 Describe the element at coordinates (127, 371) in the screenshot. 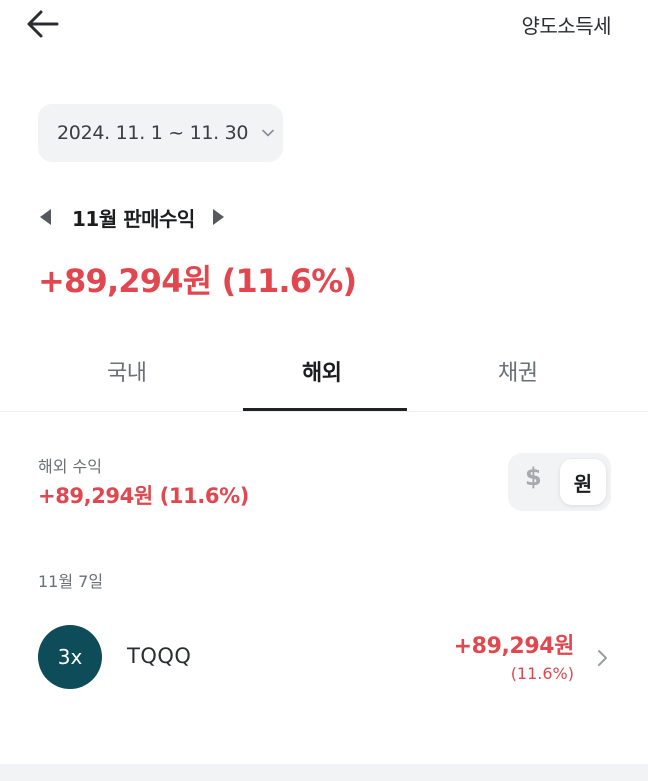

I see `tab-domestic: 국내` at that location.